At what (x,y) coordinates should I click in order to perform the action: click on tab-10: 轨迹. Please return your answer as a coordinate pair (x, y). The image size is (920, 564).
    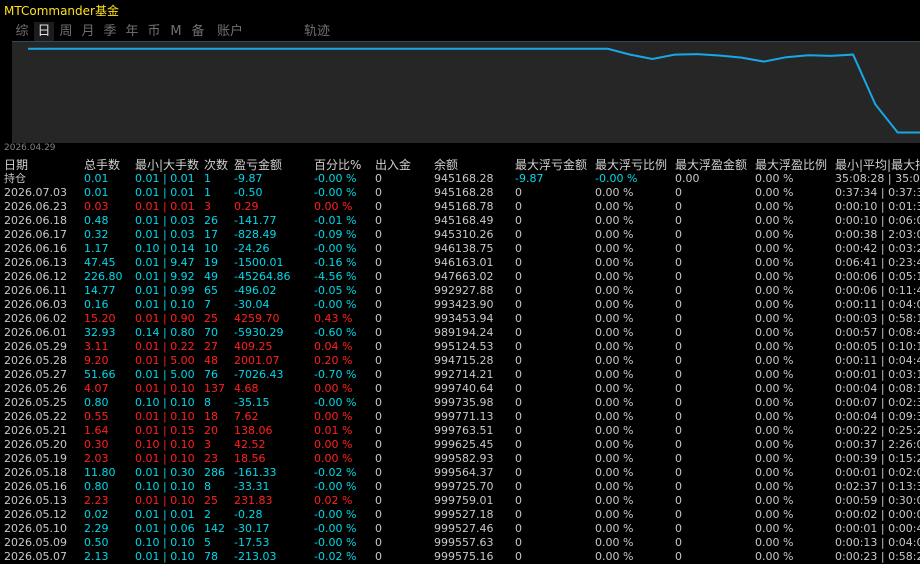
    Looking at the image, I should click on (317, 32).